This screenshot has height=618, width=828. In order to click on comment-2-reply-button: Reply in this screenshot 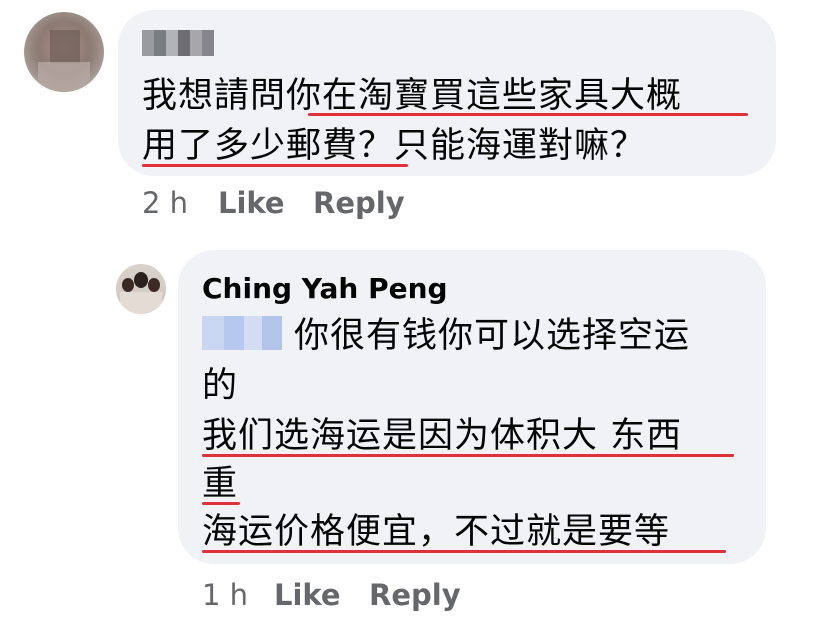, I will do `click(415, 595)`.